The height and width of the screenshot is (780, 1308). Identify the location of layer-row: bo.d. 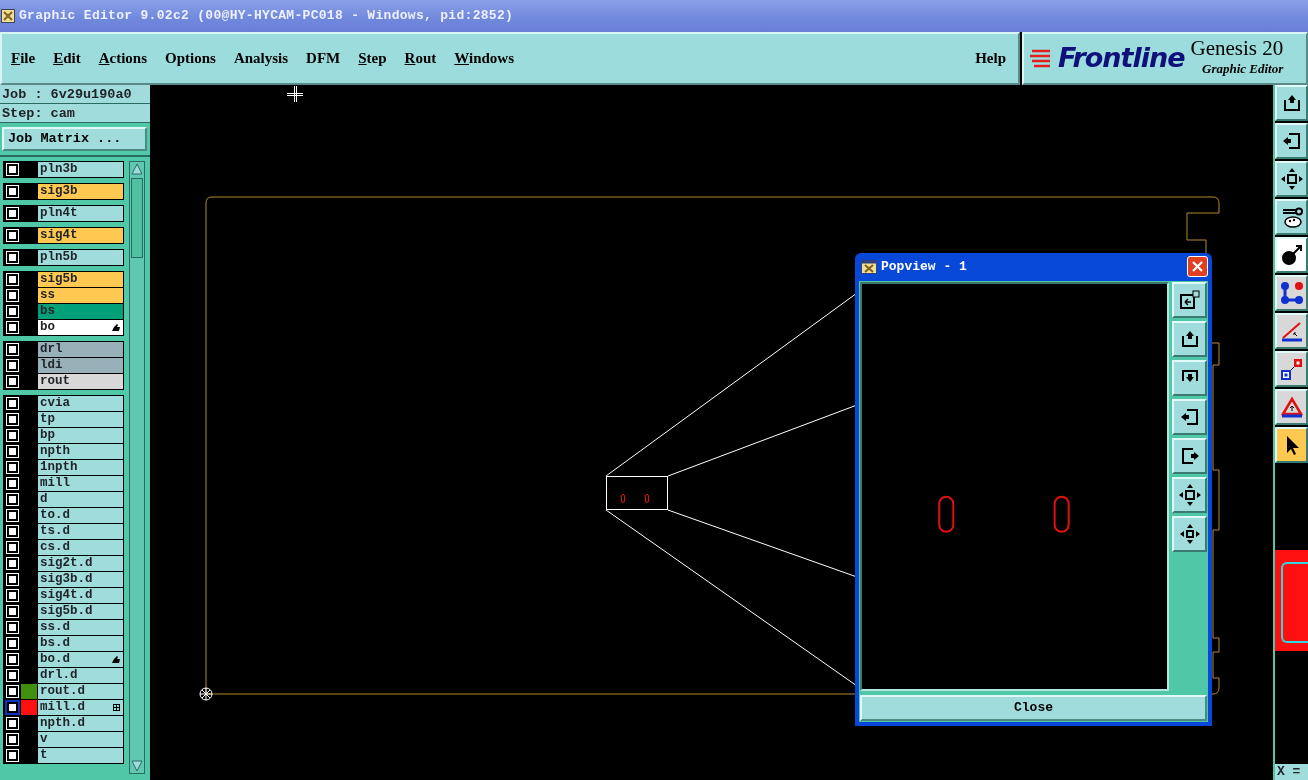
(80, 659).